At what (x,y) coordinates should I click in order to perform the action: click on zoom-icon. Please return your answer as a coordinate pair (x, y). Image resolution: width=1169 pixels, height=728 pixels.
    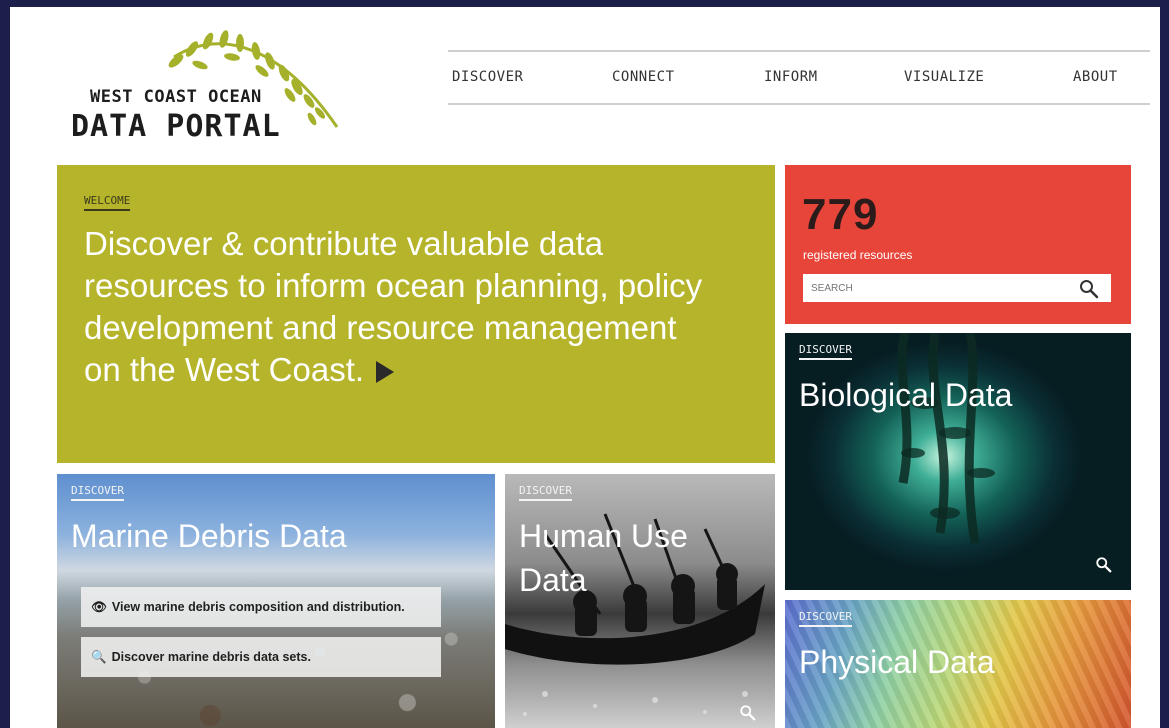
    Looking at the image, I should click on (1104, 565).